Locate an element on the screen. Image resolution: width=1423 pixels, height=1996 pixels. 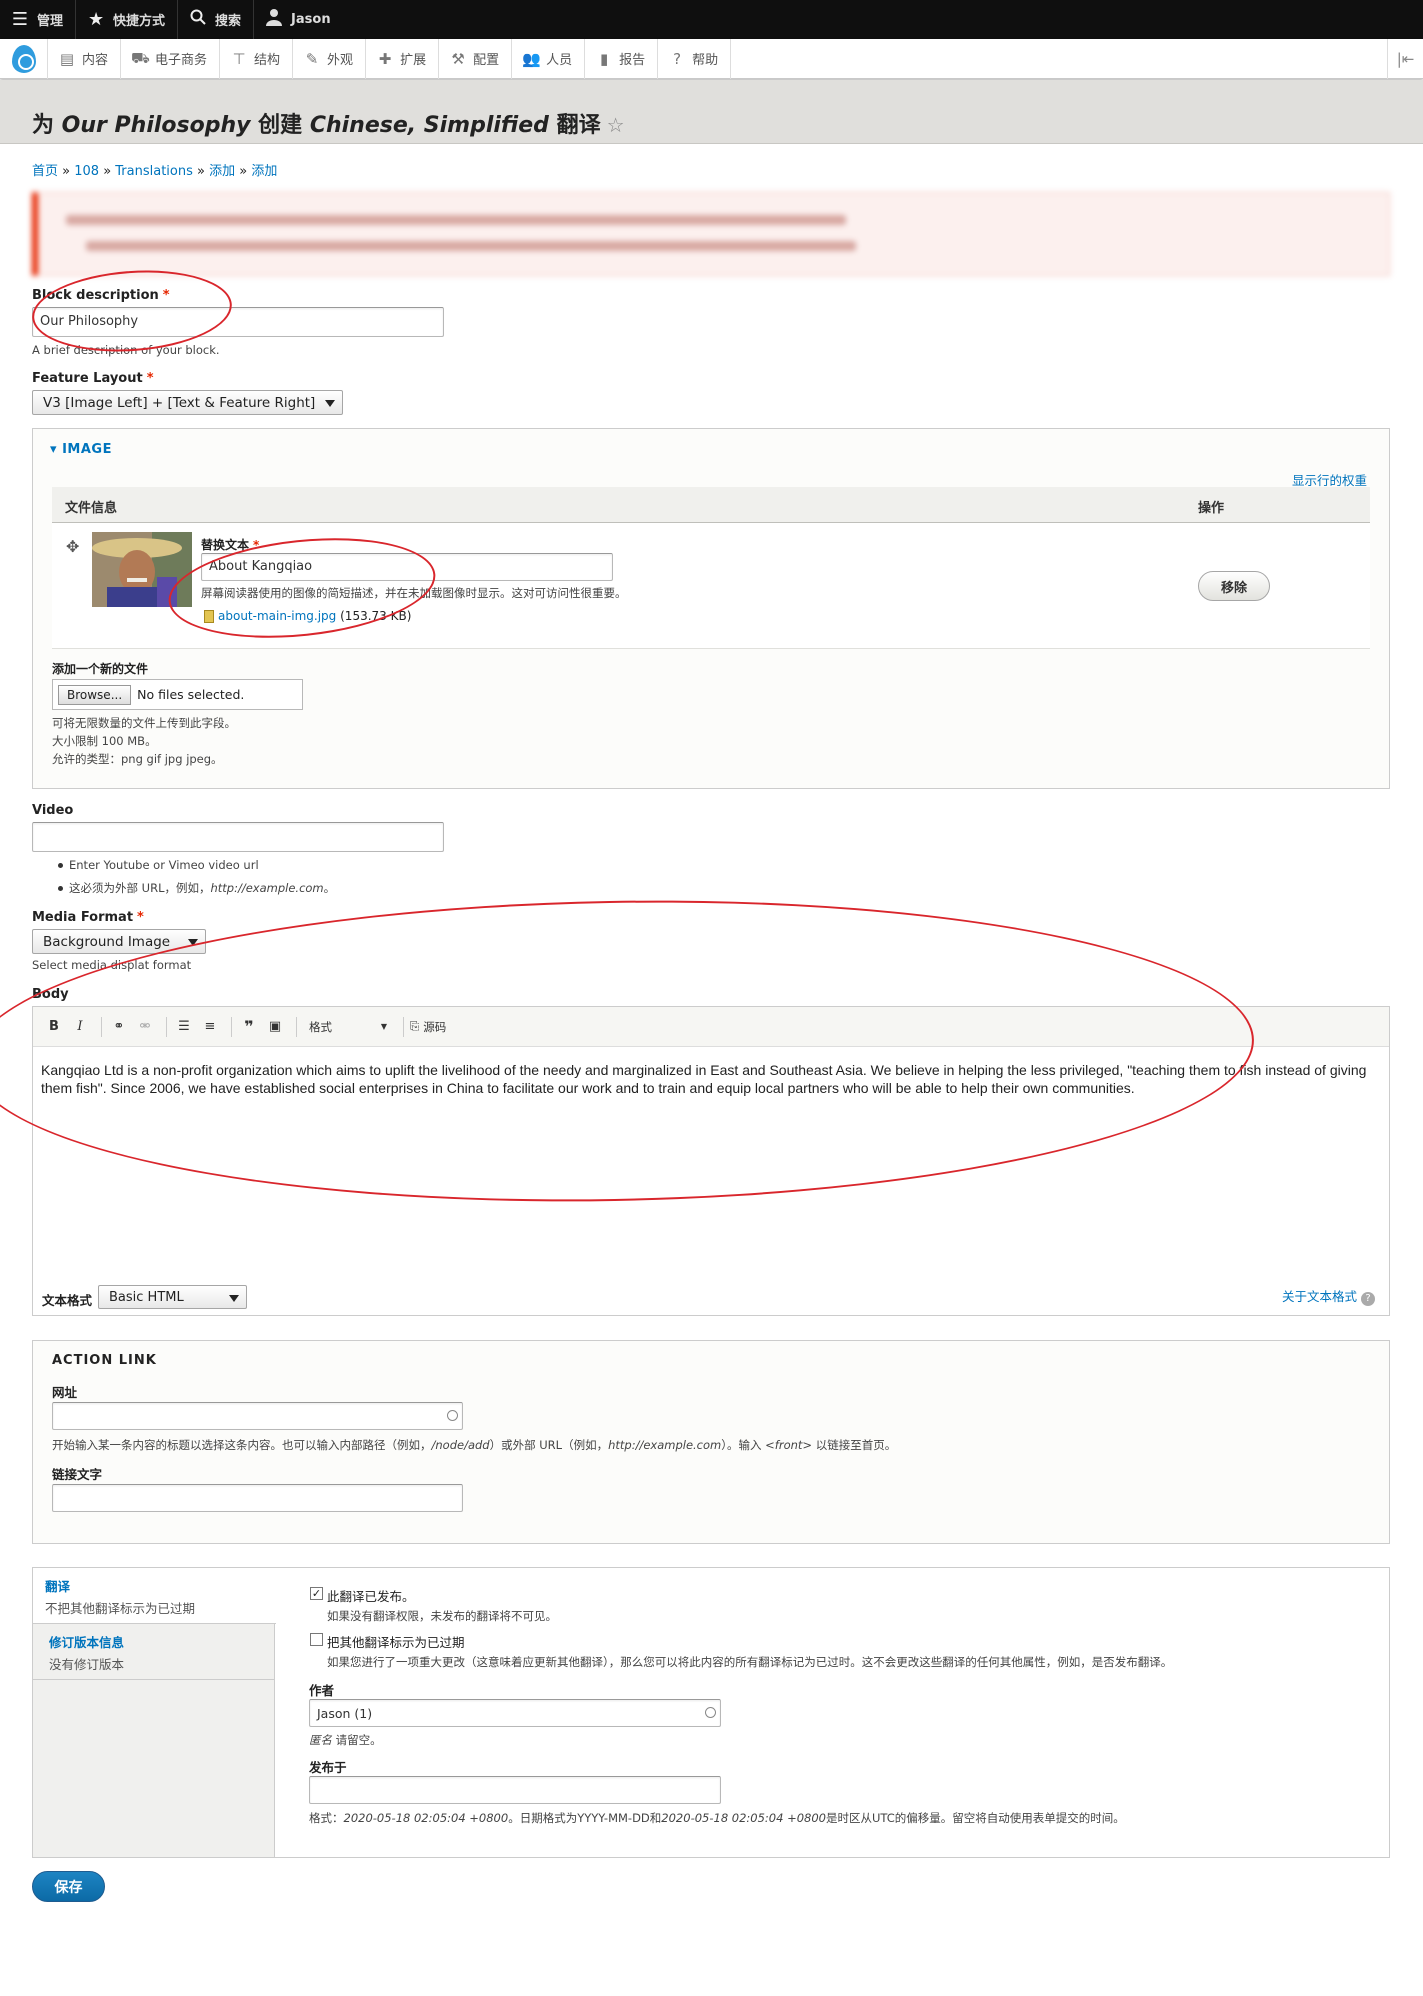
title-prefix: 为 is located at coordinates (47, 125).